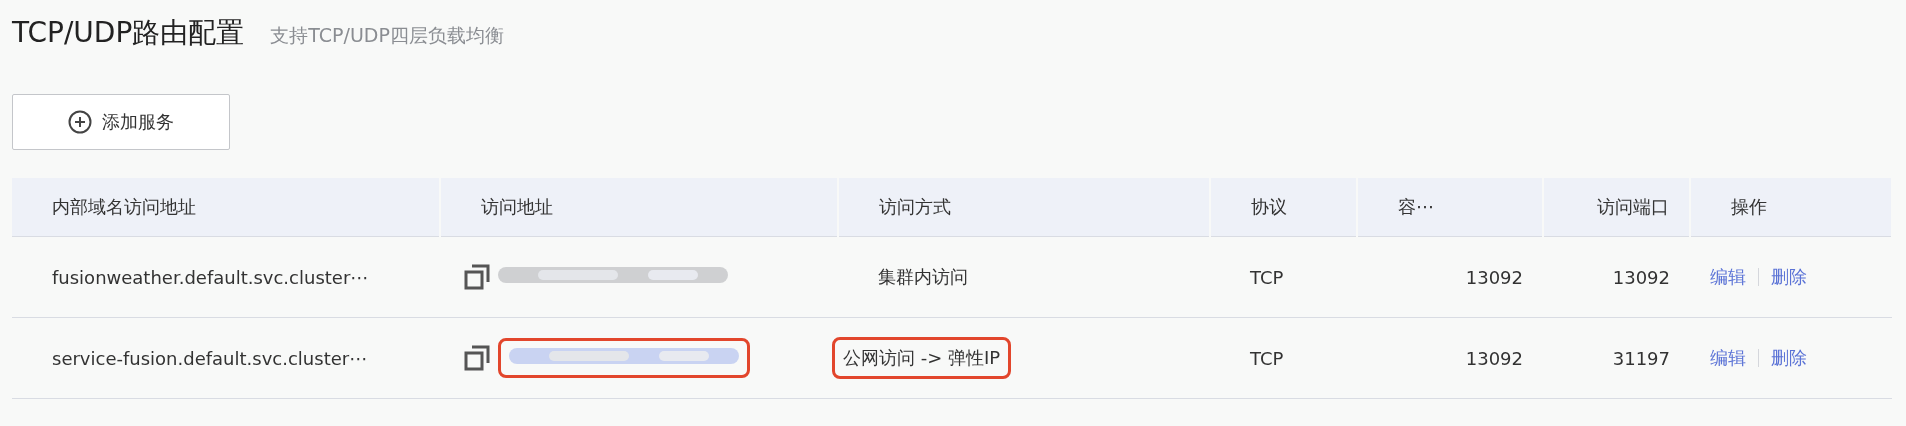 The image size is (1906, 426). Describe the element at coordinates (923, 276) in the screenshot. I see `table-cell: 集群内访问` at that location.